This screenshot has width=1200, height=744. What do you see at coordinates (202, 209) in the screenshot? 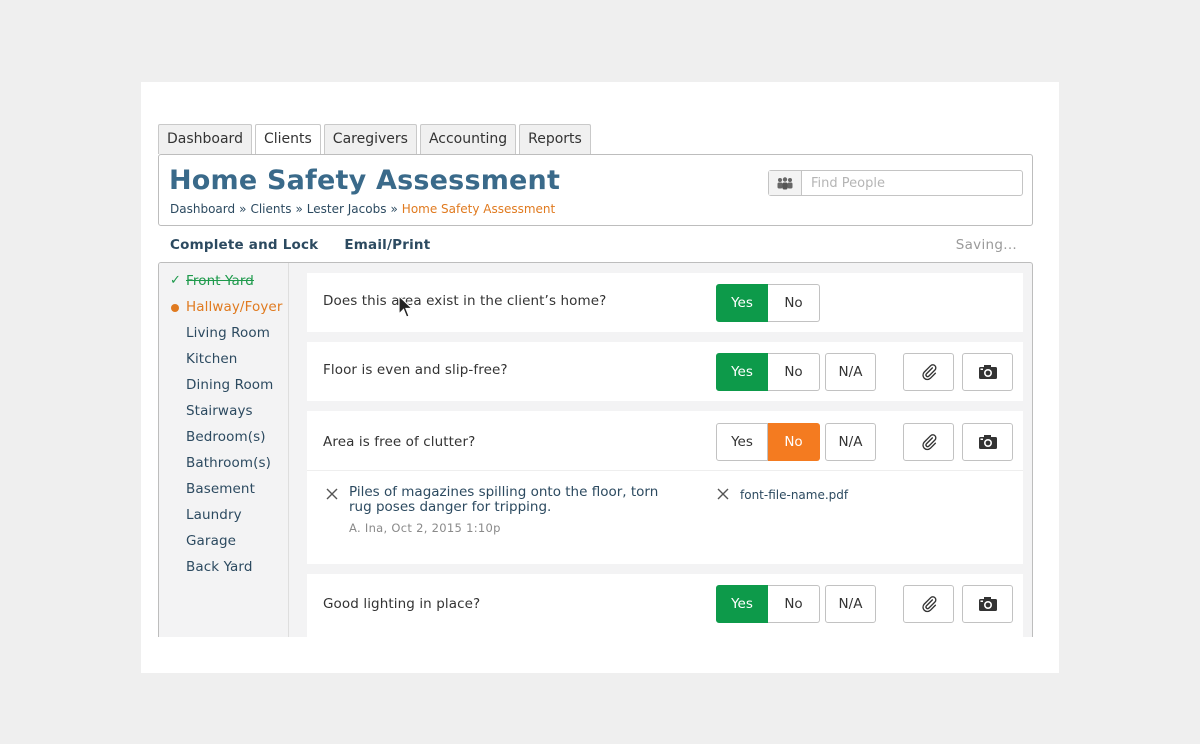
I see `breadcrumb-dashboard: Dashboard` at bounding box center [202, 209].